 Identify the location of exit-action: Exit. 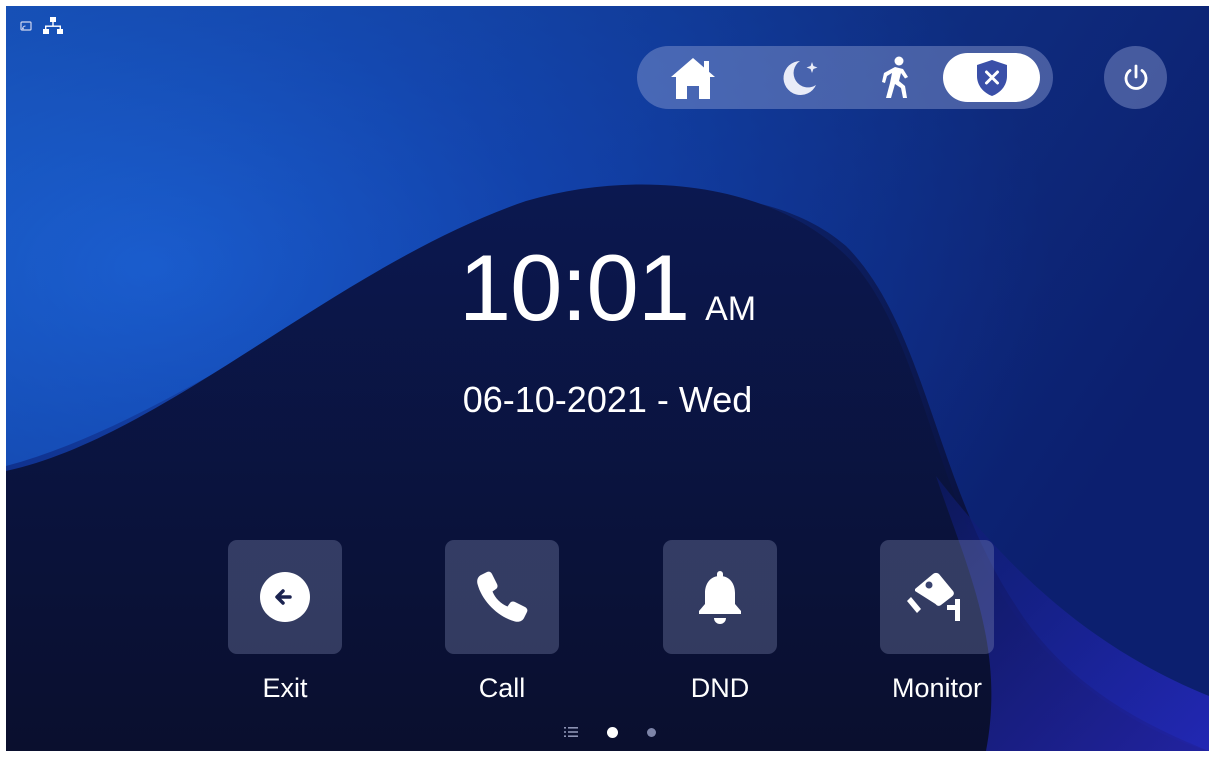
(285, 622).